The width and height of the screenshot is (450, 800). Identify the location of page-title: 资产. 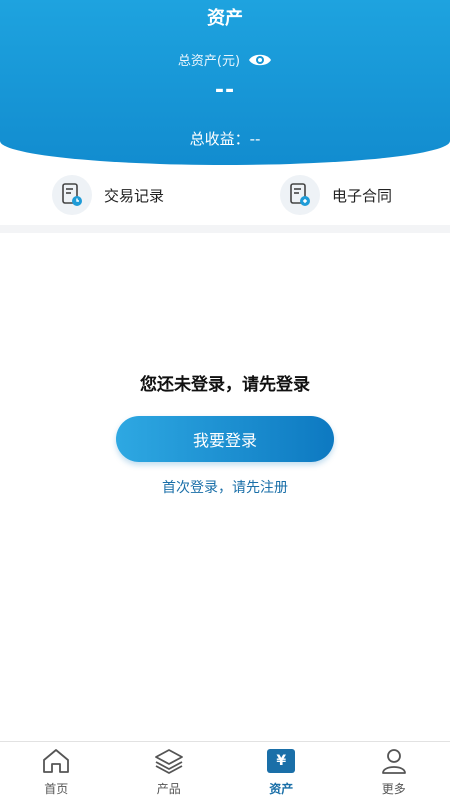
(225, 18).